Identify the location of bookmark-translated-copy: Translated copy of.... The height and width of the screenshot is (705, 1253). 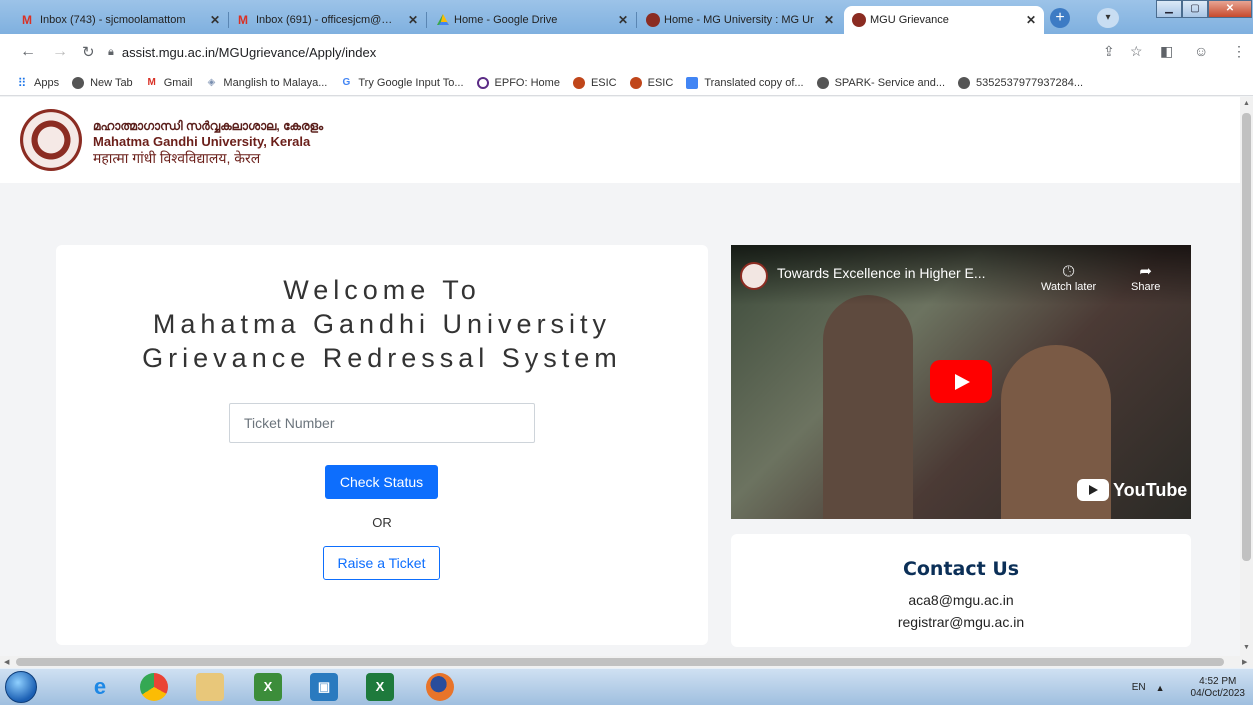
(745, 82).